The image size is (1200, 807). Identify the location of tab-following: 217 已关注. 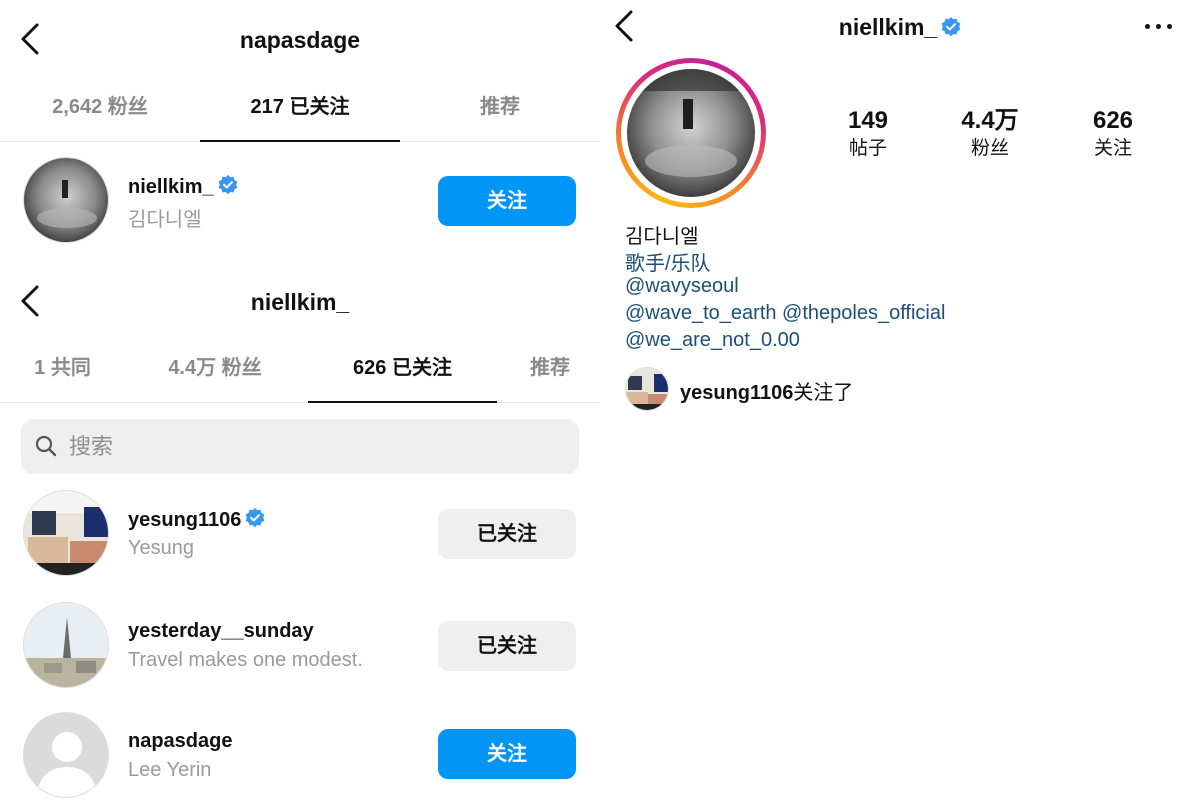
(300, 107).